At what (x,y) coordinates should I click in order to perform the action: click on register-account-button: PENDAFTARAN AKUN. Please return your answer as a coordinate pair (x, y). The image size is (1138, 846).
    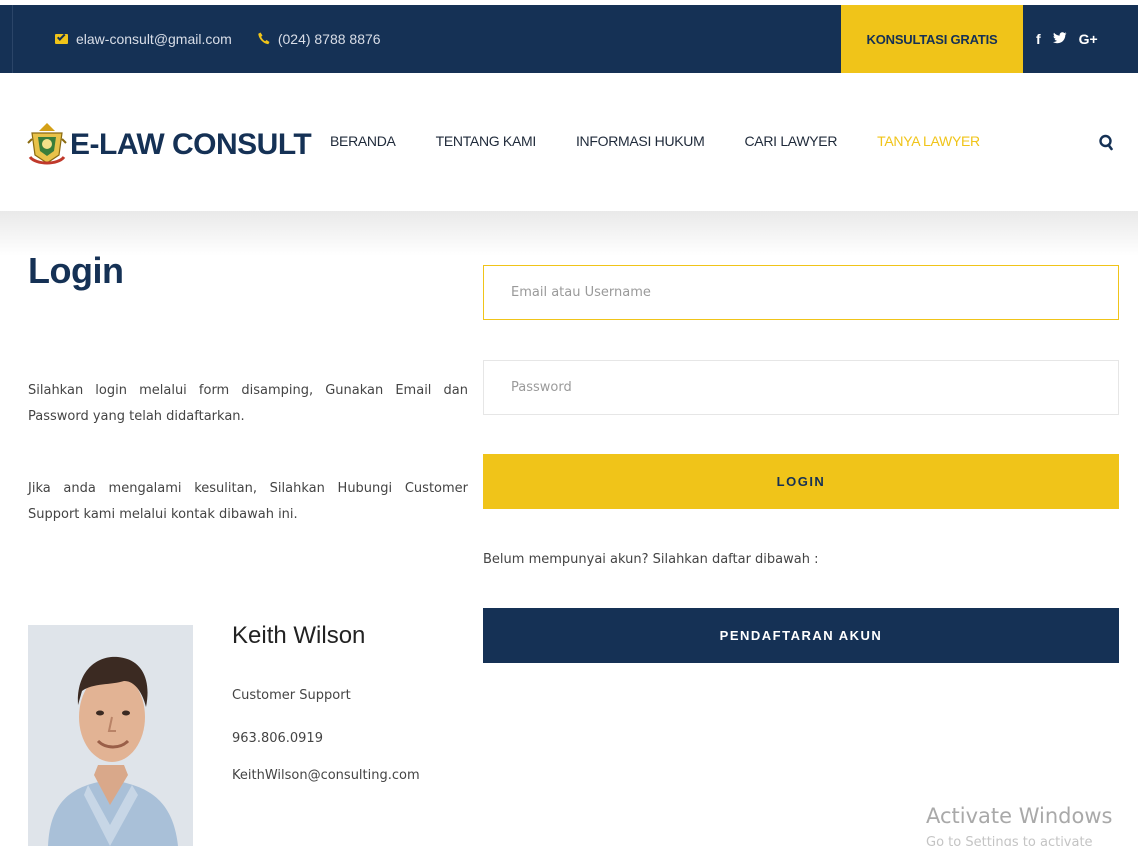
    Looking at the image, I should click on (801, 635).